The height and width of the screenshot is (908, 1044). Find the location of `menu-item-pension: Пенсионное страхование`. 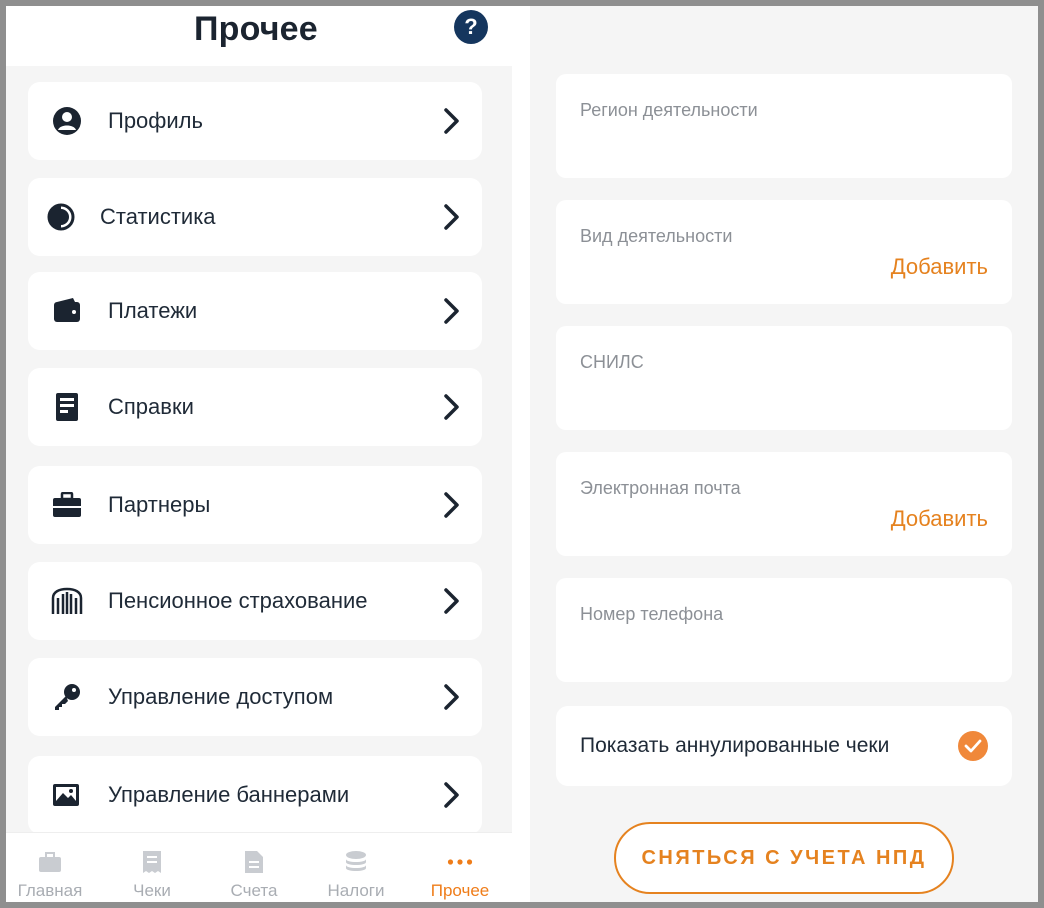

menu-item-pension: Пенсионное страхование is located at coordinates (255, 601).